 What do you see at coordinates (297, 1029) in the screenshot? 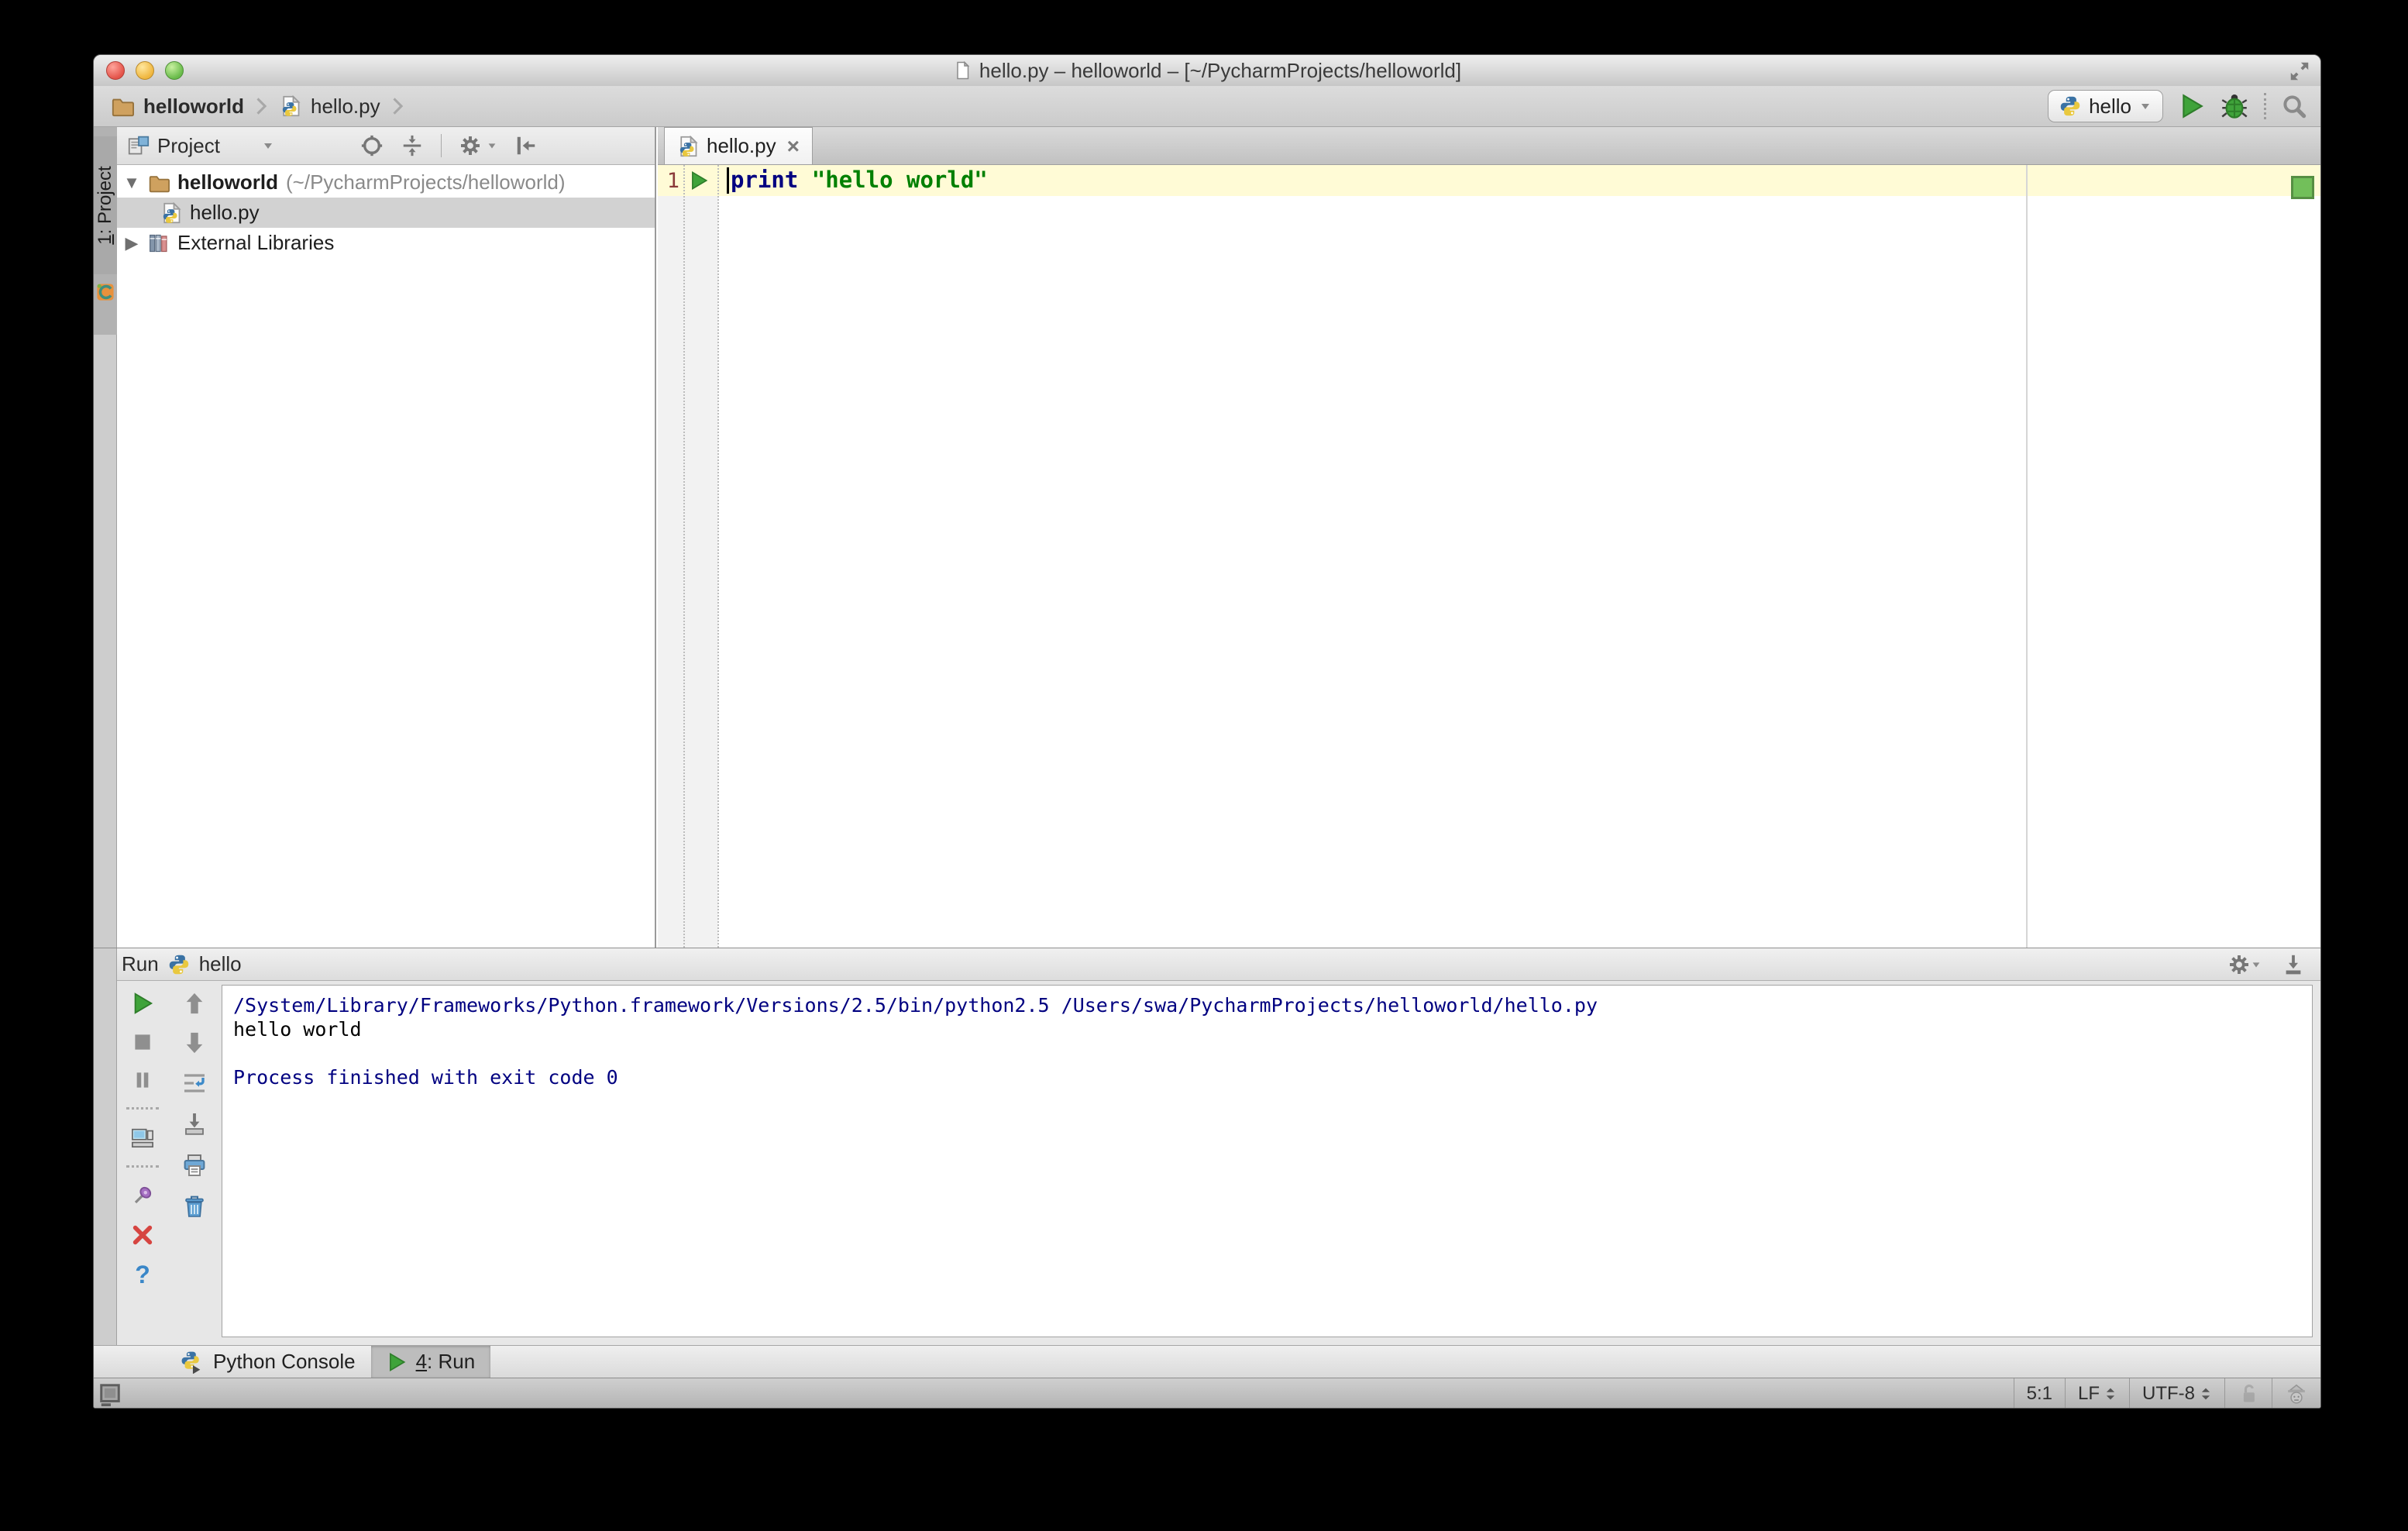
I see `console-line: hello world` at bounding box center [297, 1029].